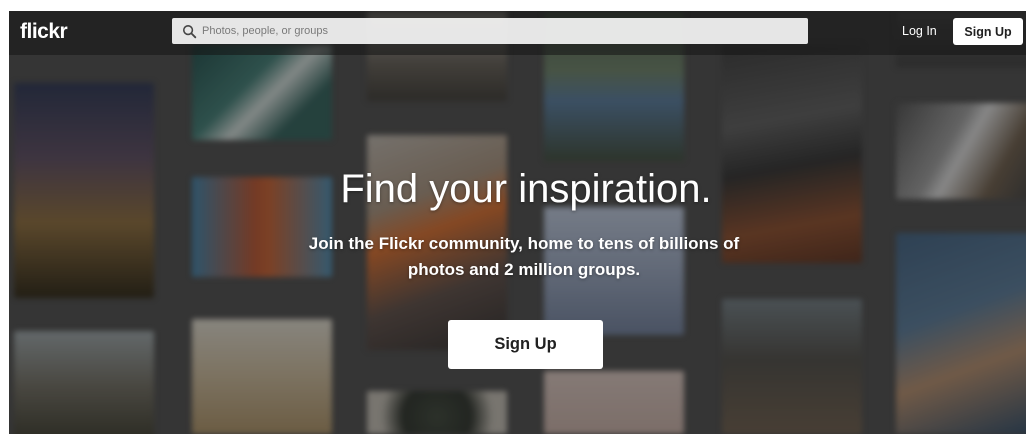  What do you see at coordinates (189, 31) in the screenshot?
I see `search-icon` at bounding box center [189, 31].